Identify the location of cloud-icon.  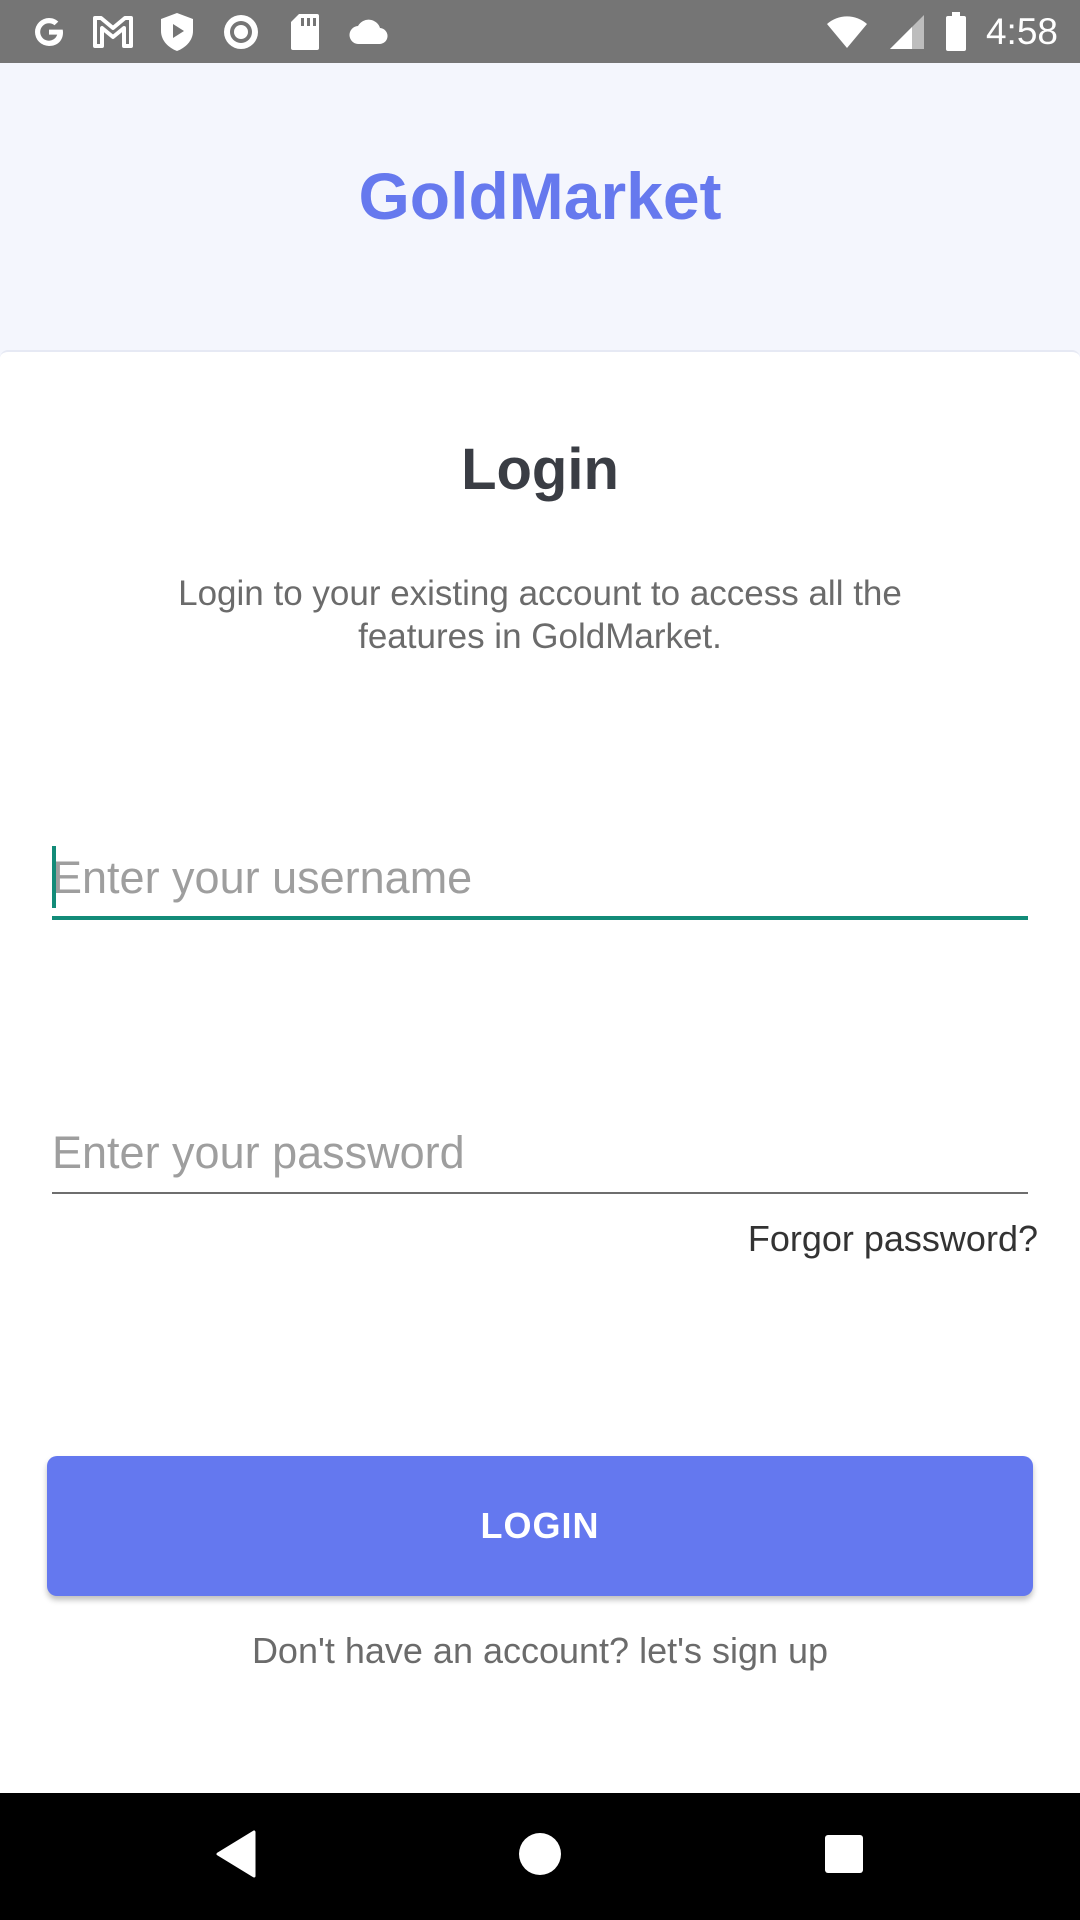
(369, 32).